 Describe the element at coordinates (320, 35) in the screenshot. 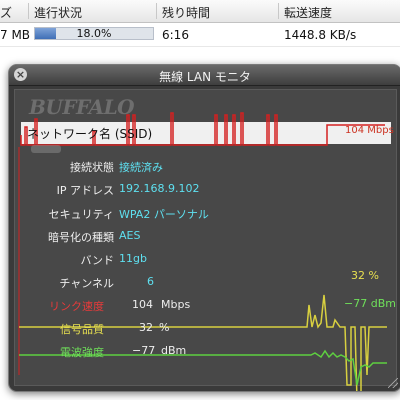

I see `speed-cell: 1448.8 KB/s` at that location.